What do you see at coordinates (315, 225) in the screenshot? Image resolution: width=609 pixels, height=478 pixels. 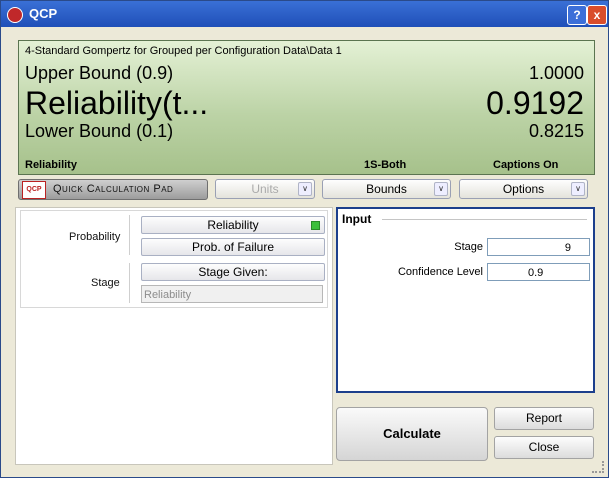 I see `selected-indicator-icon` at bounding box center [315, 225].